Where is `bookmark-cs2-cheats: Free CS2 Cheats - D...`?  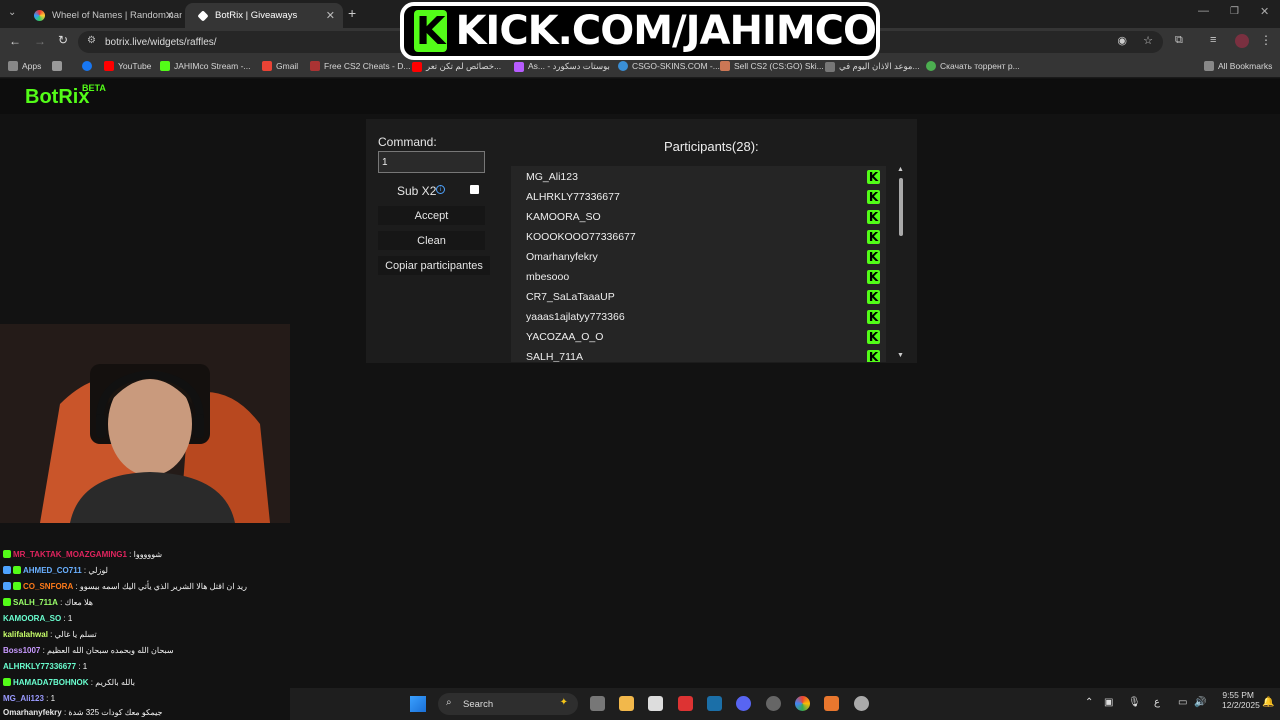
bookmark-cs2-cheats: Free CS2 Cheats - D... is located at coordinates (360, 66).